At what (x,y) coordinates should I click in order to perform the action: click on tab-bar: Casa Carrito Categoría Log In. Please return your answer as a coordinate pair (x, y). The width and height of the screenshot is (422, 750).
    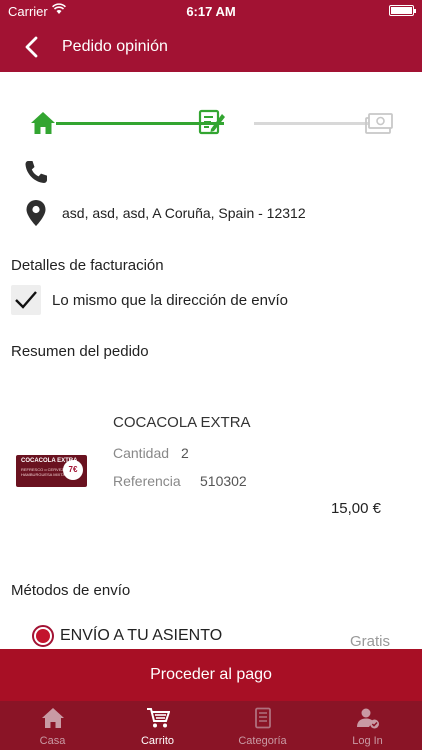
    Looking at the image, I should click on (211, 725).